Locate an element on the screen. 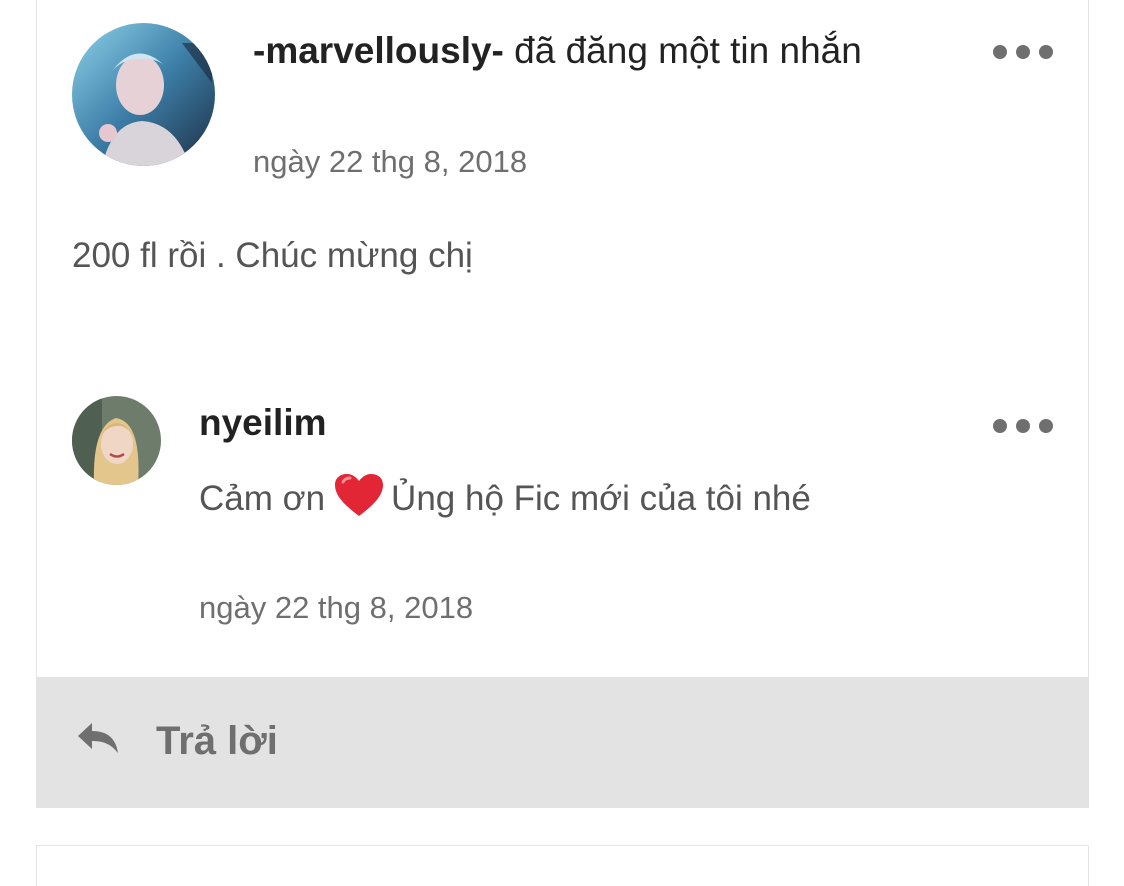 The width and height of the screenshot is (1124, 886). replier-avatar is located at coordinates (116, 440).